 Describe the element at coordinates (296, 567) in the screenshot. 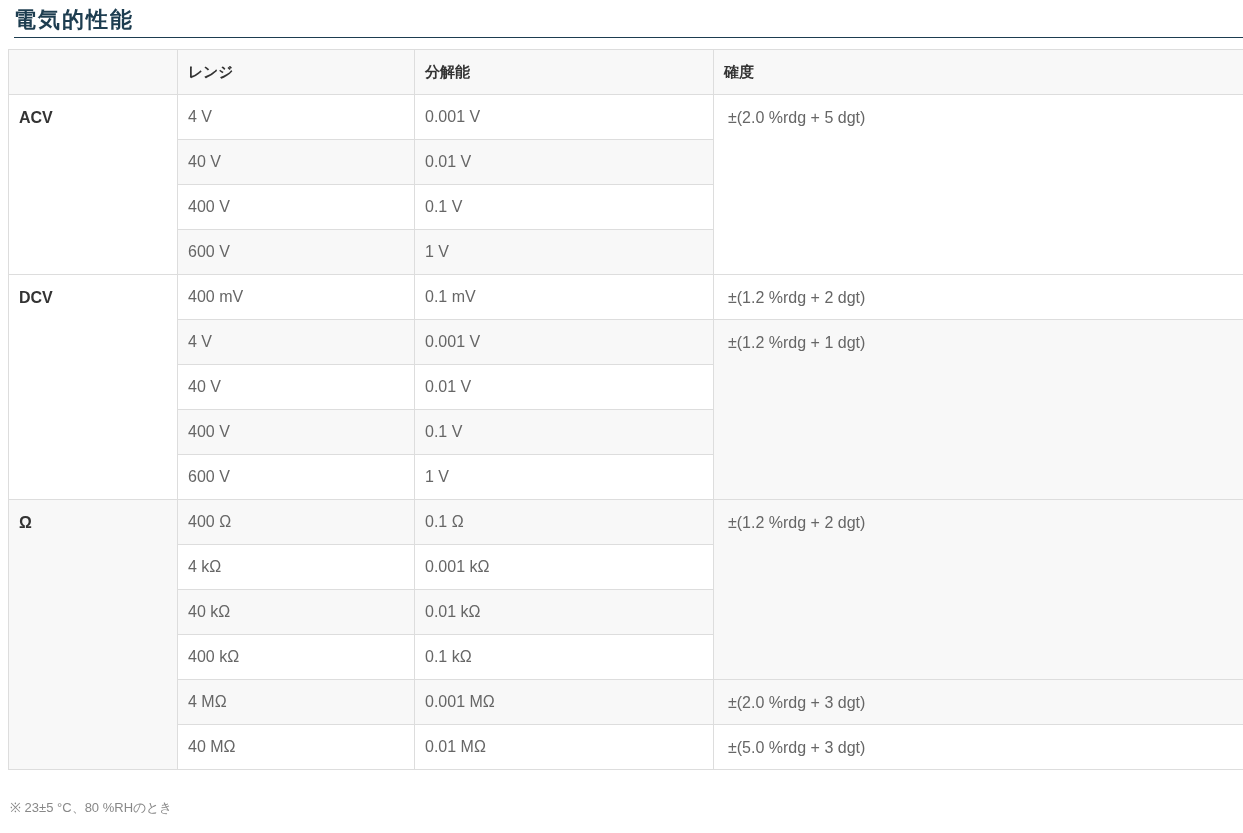

I see `table-cell: 4 kΩ` at that location.